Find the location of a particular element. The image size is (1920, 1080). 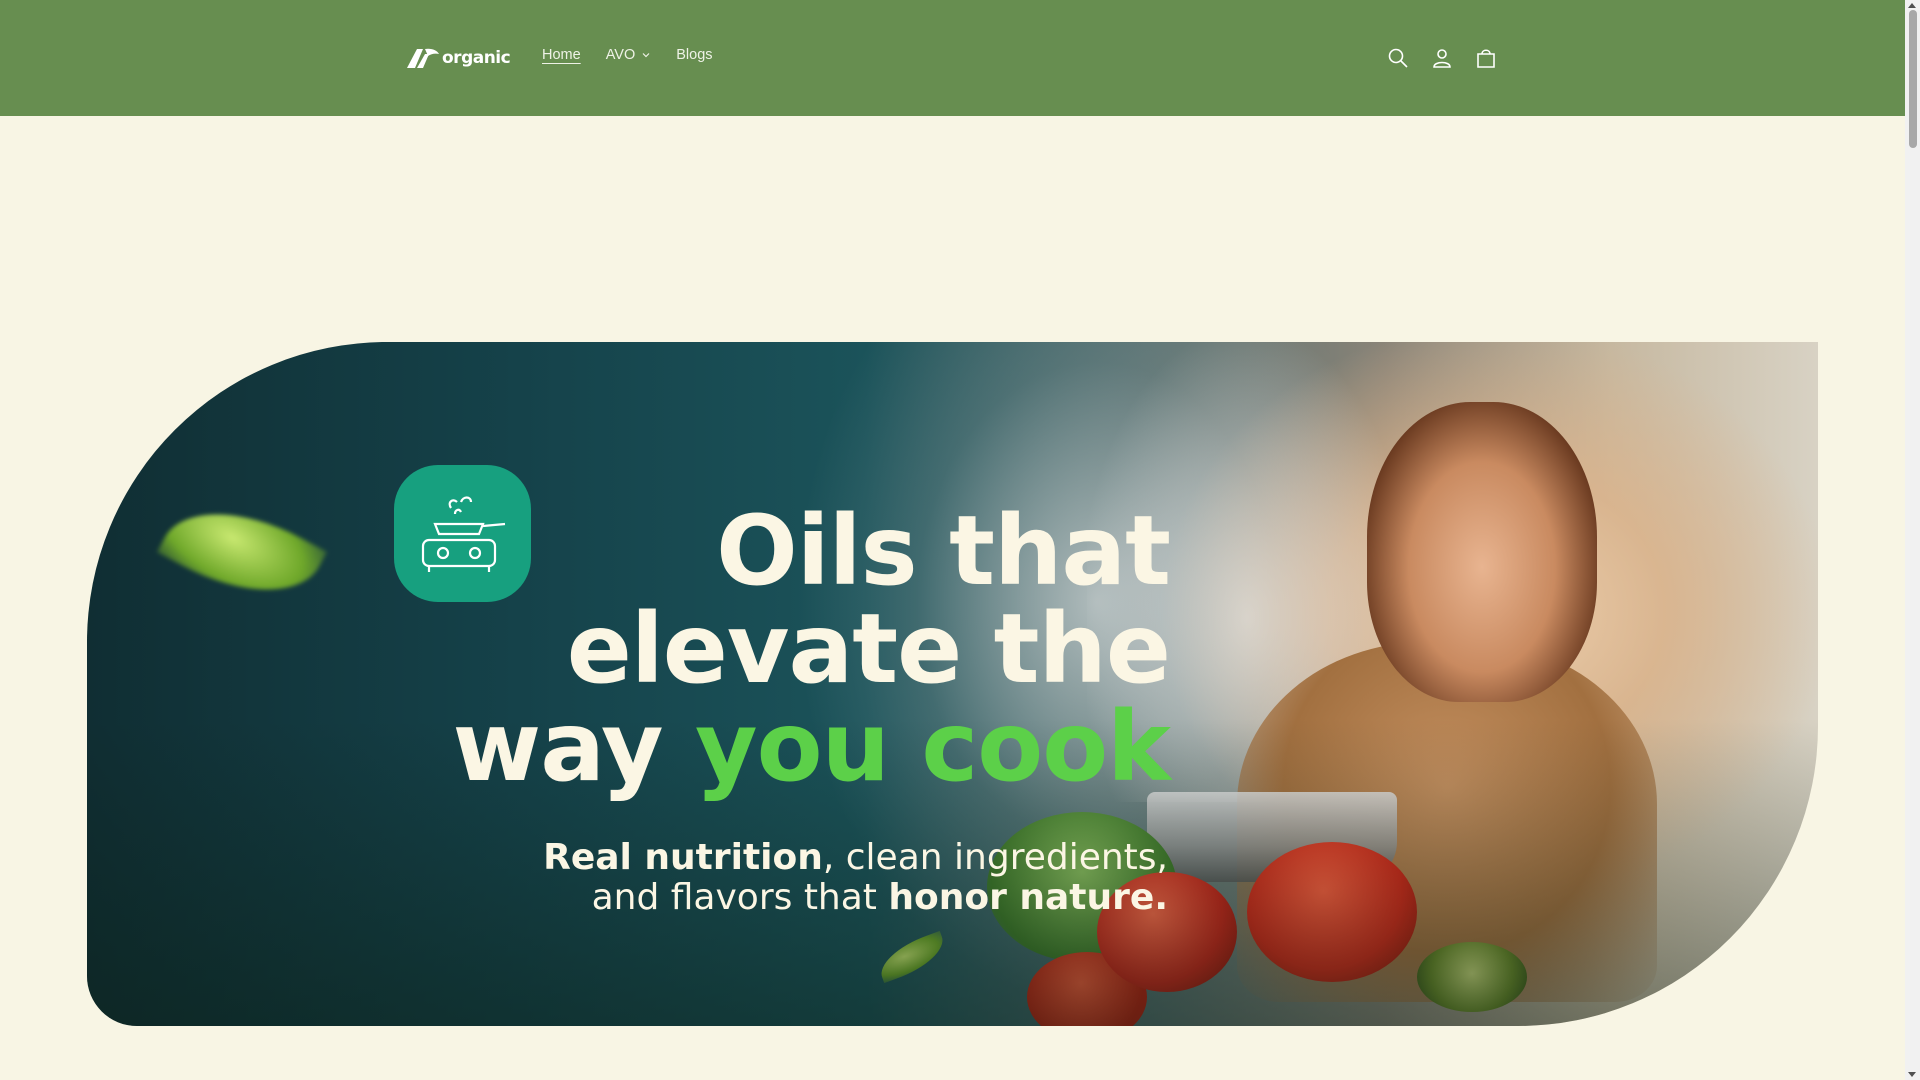

account-icon is located at coordinates (1442, 58).